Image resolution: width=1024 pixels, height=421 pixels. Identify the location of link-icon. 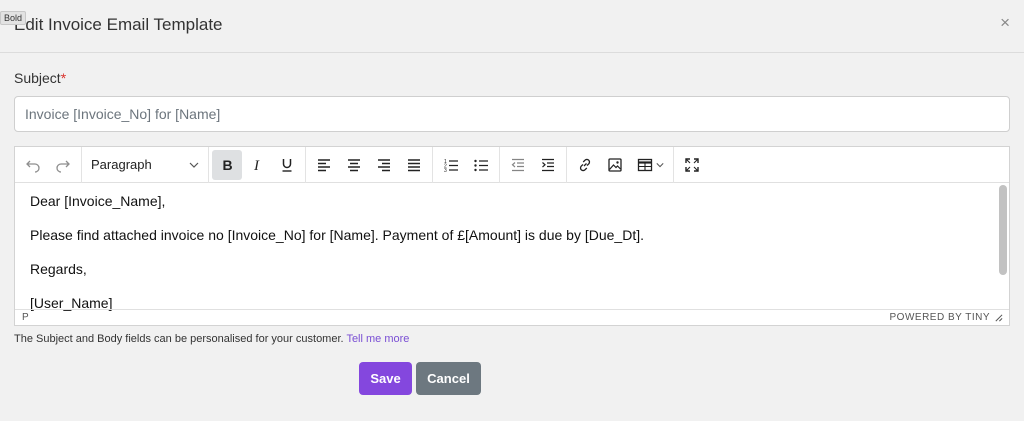
(585, 164).